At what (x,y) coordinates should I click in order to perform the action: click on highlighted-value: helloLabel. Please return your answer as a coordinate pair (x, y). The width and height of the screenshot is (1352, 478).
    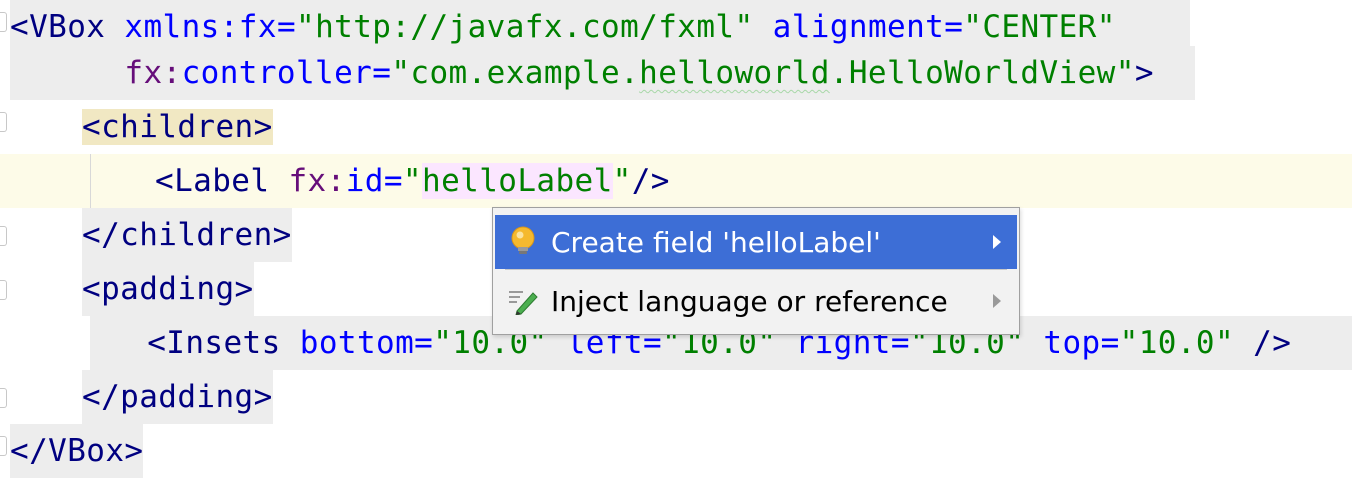
    Looking at the image, I should click on (517, 181).